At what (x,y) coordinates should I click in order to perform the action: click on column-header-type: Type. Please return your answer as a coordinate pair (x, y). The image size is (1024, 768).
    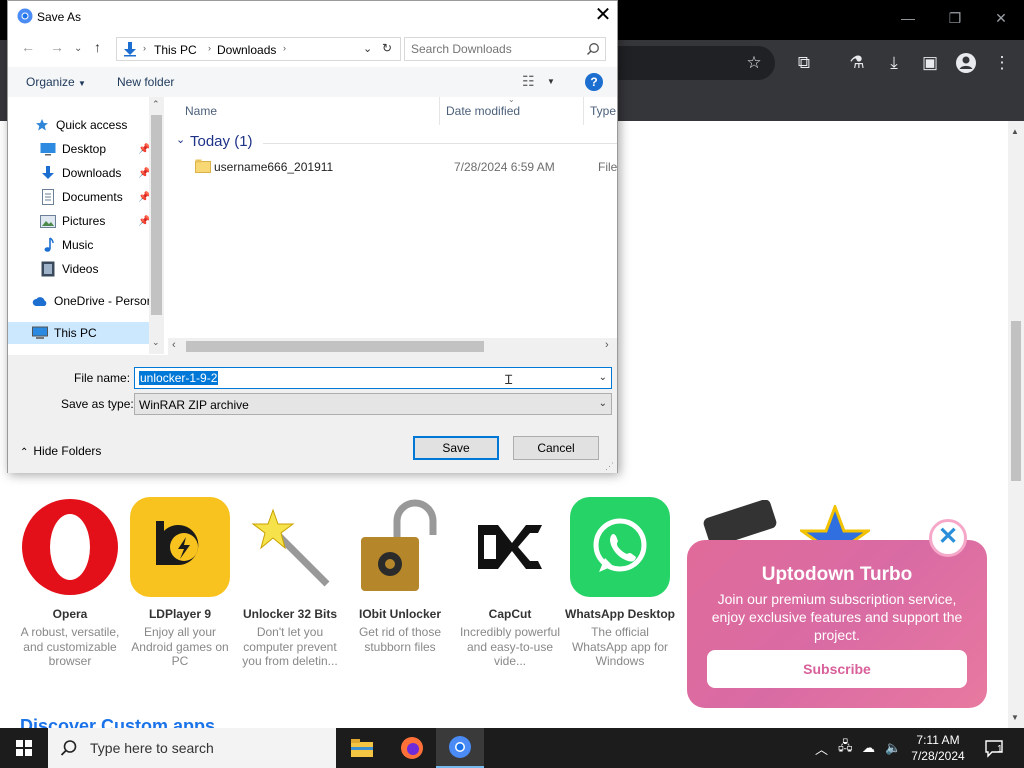
    Looking at the image, I should click on (603, 111).